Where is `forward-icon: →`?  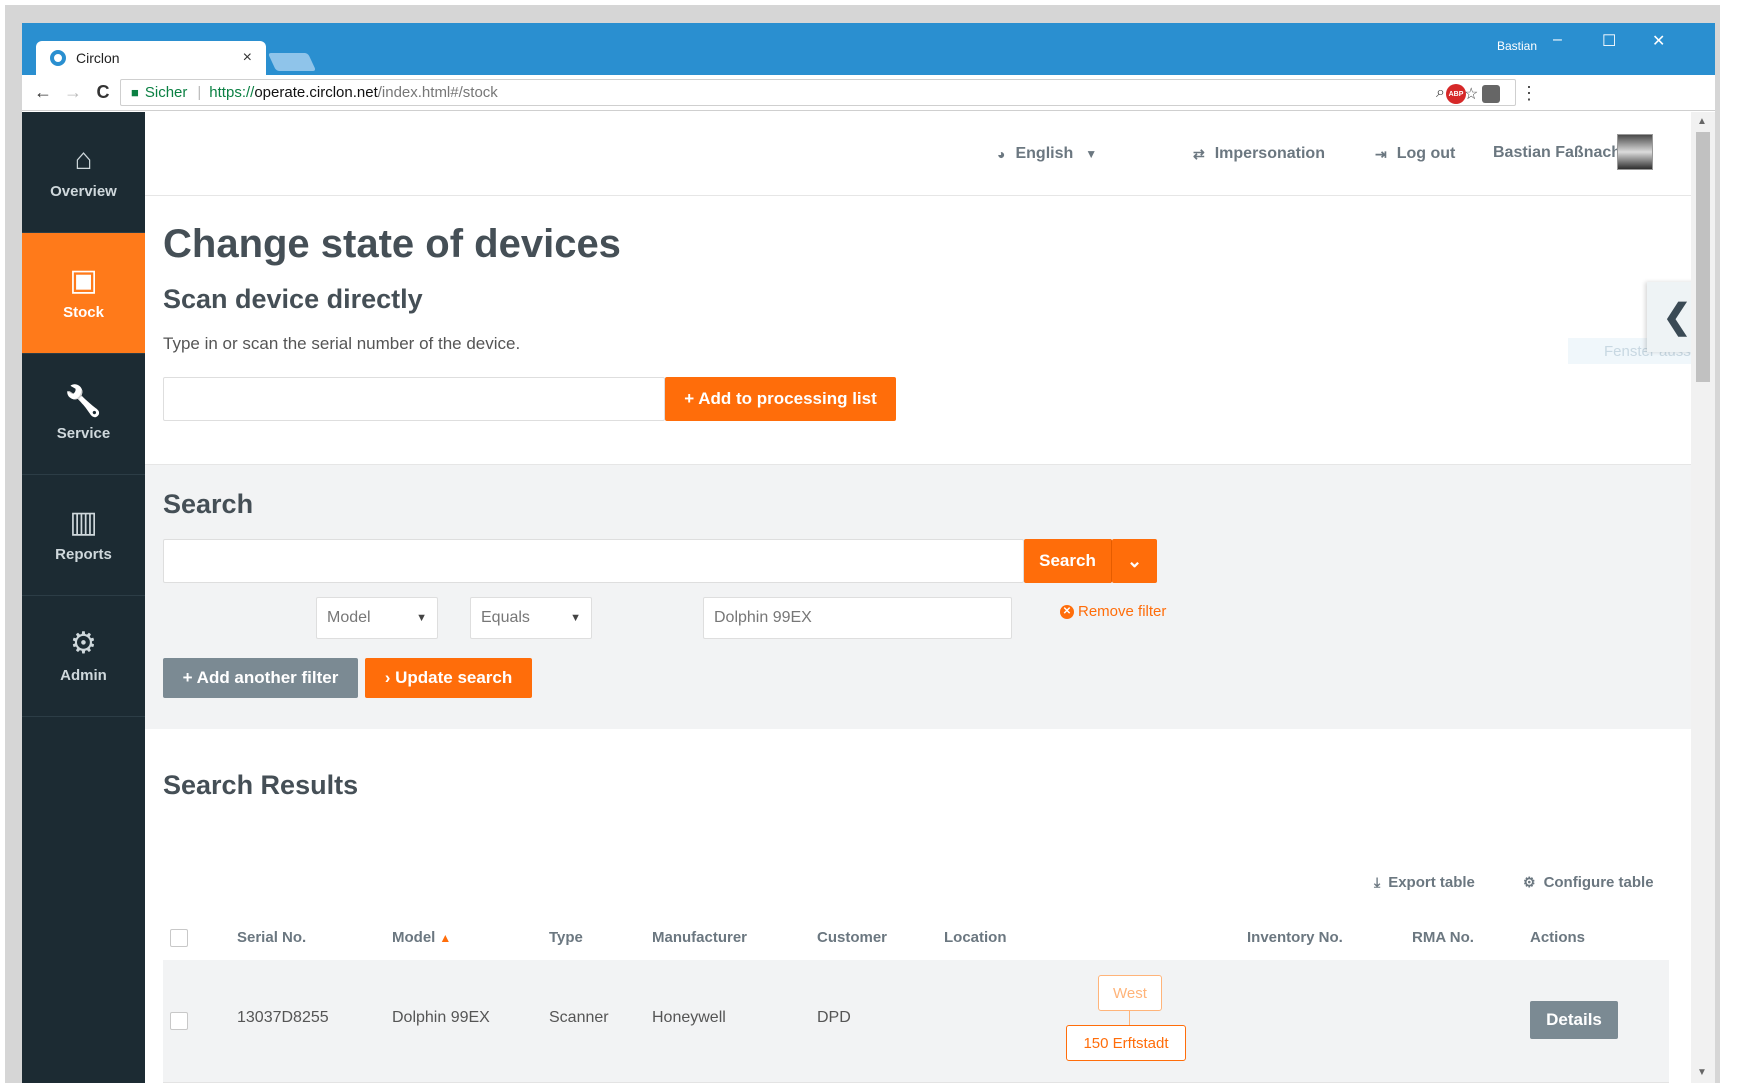
forward-icon: → is located at coordinates (73, 92).